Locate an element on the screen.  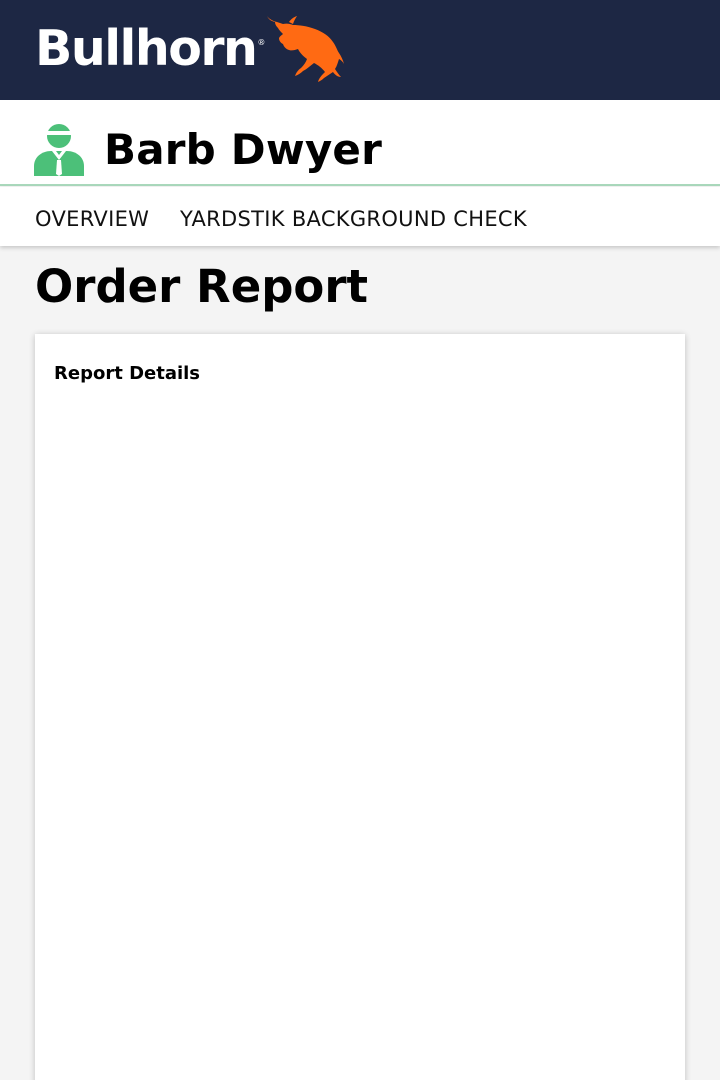
report-details-title: Report Details is located at coordinates (127, 373).